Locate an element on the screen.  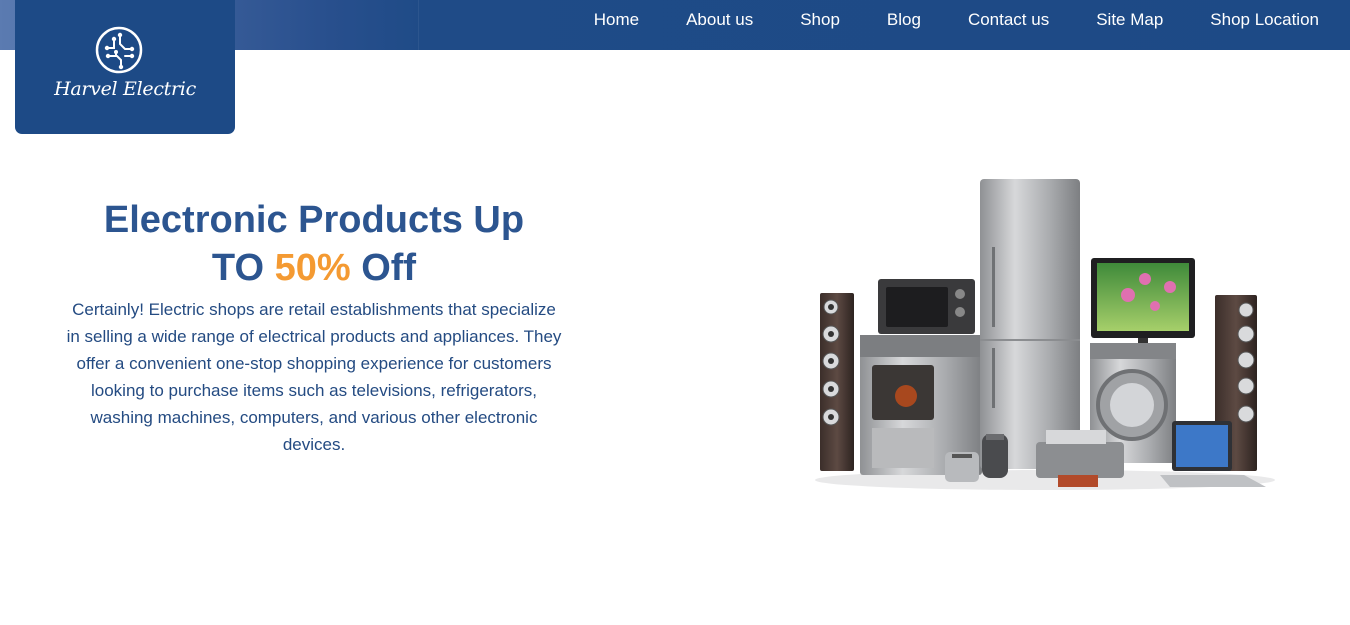
kettle is located at coordinates (995, 456).